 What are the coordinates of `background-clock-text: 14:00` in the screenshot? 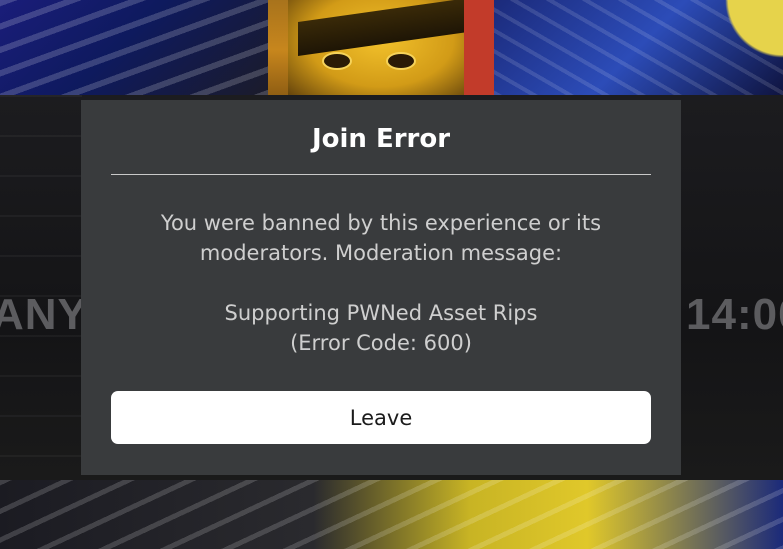 It's located at (734, 314).